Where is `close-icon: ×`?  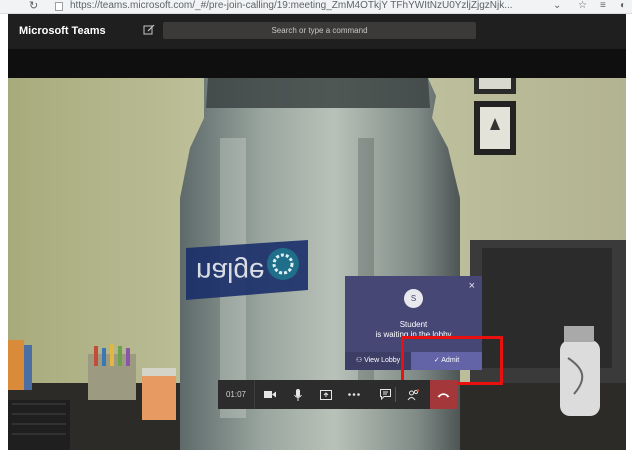
close-icon: × is located at coordinates (472, 286).